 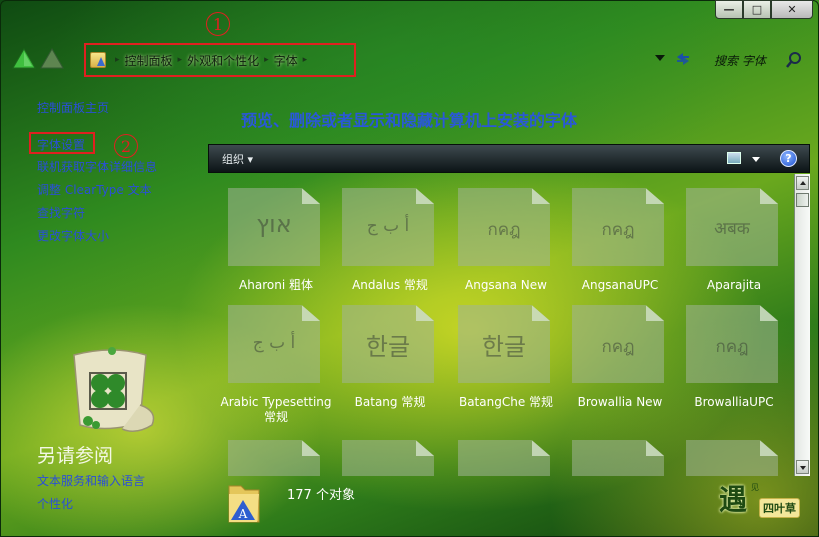 I want to click on font-name: Aharoni 粗体, so click(x=276, y=285).